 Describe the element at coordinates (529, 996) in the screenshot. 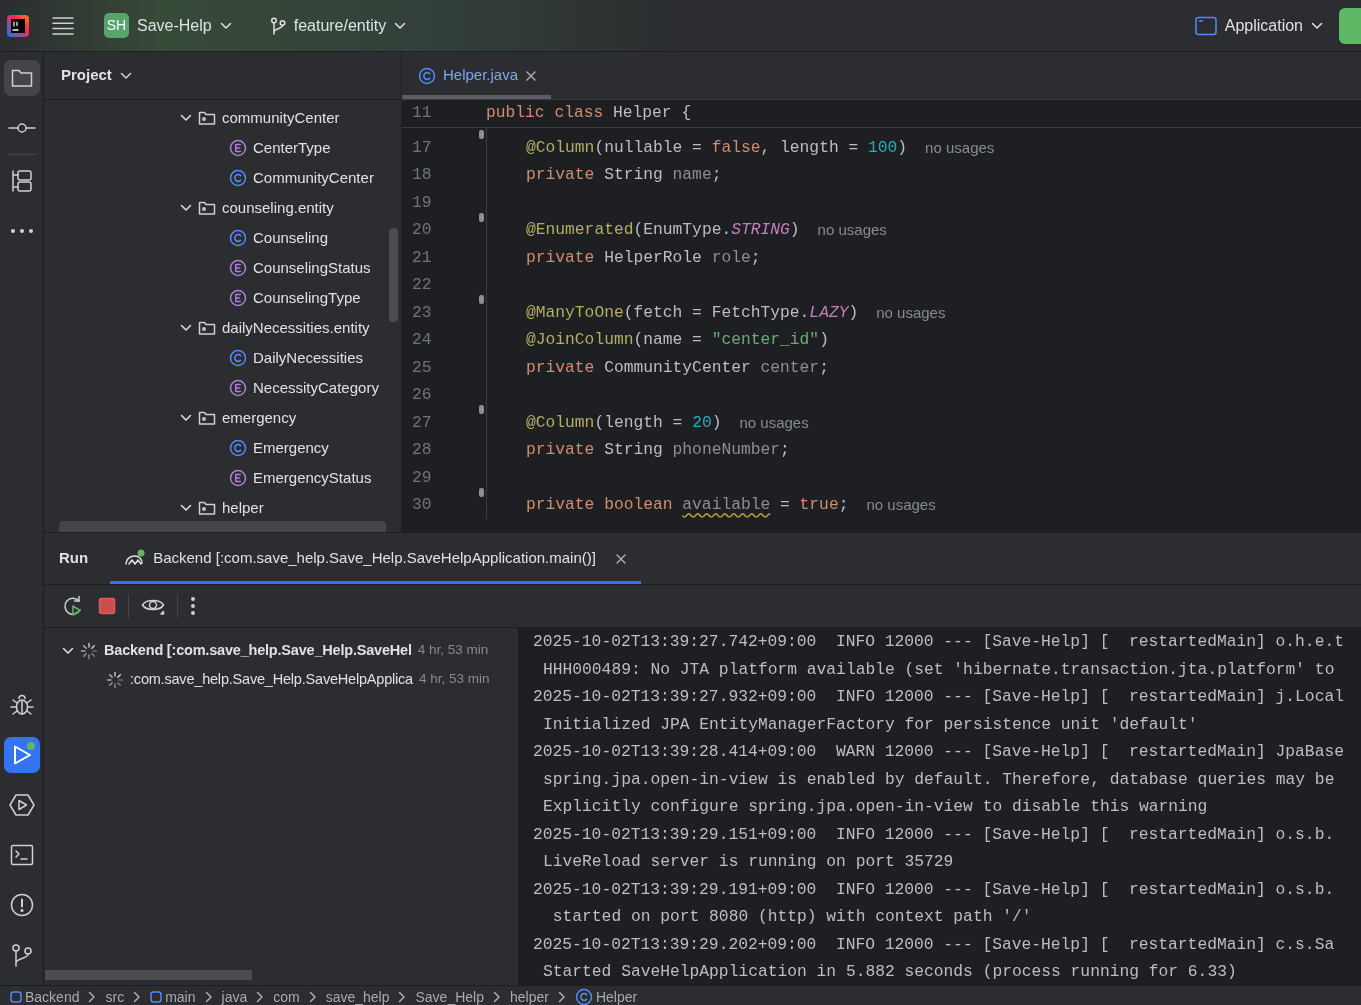

I see `breadcrumb: helper` at that location.